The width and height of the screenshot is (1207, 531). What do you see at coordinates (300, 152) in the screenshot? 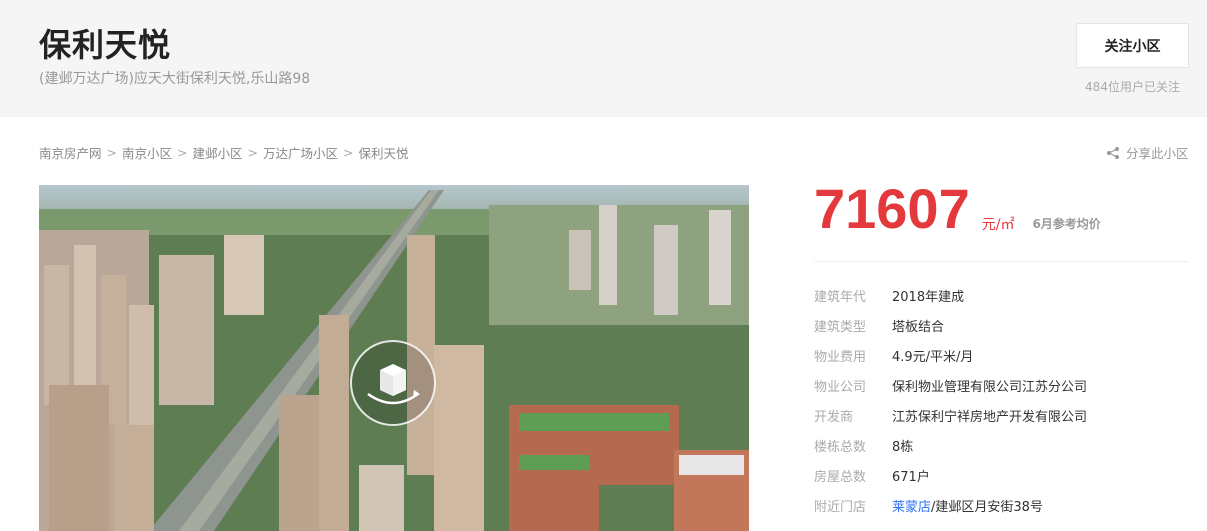
I see `breadcrumb-link-area: 万达广场小区` at bounding box center [300, 152].